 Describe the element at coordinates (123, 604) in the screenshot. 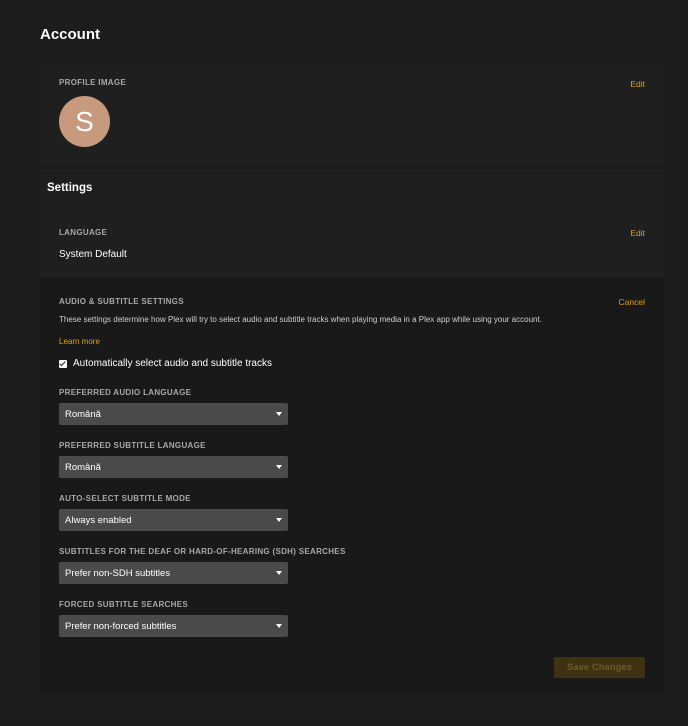

I see `forced-subtitle-searches-label: Forced Subtitle Searches` at that location.